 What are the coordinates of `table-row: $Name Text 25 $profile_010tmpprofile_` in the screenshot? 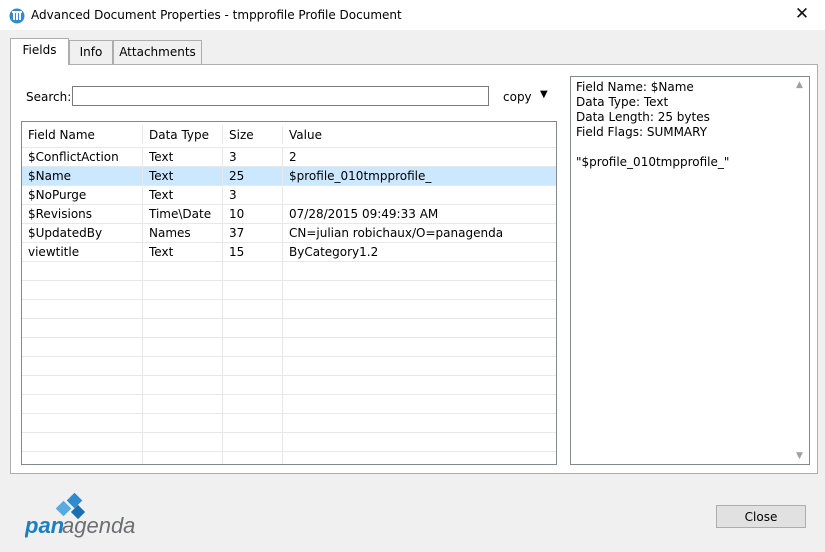 It's located at (289, 176).